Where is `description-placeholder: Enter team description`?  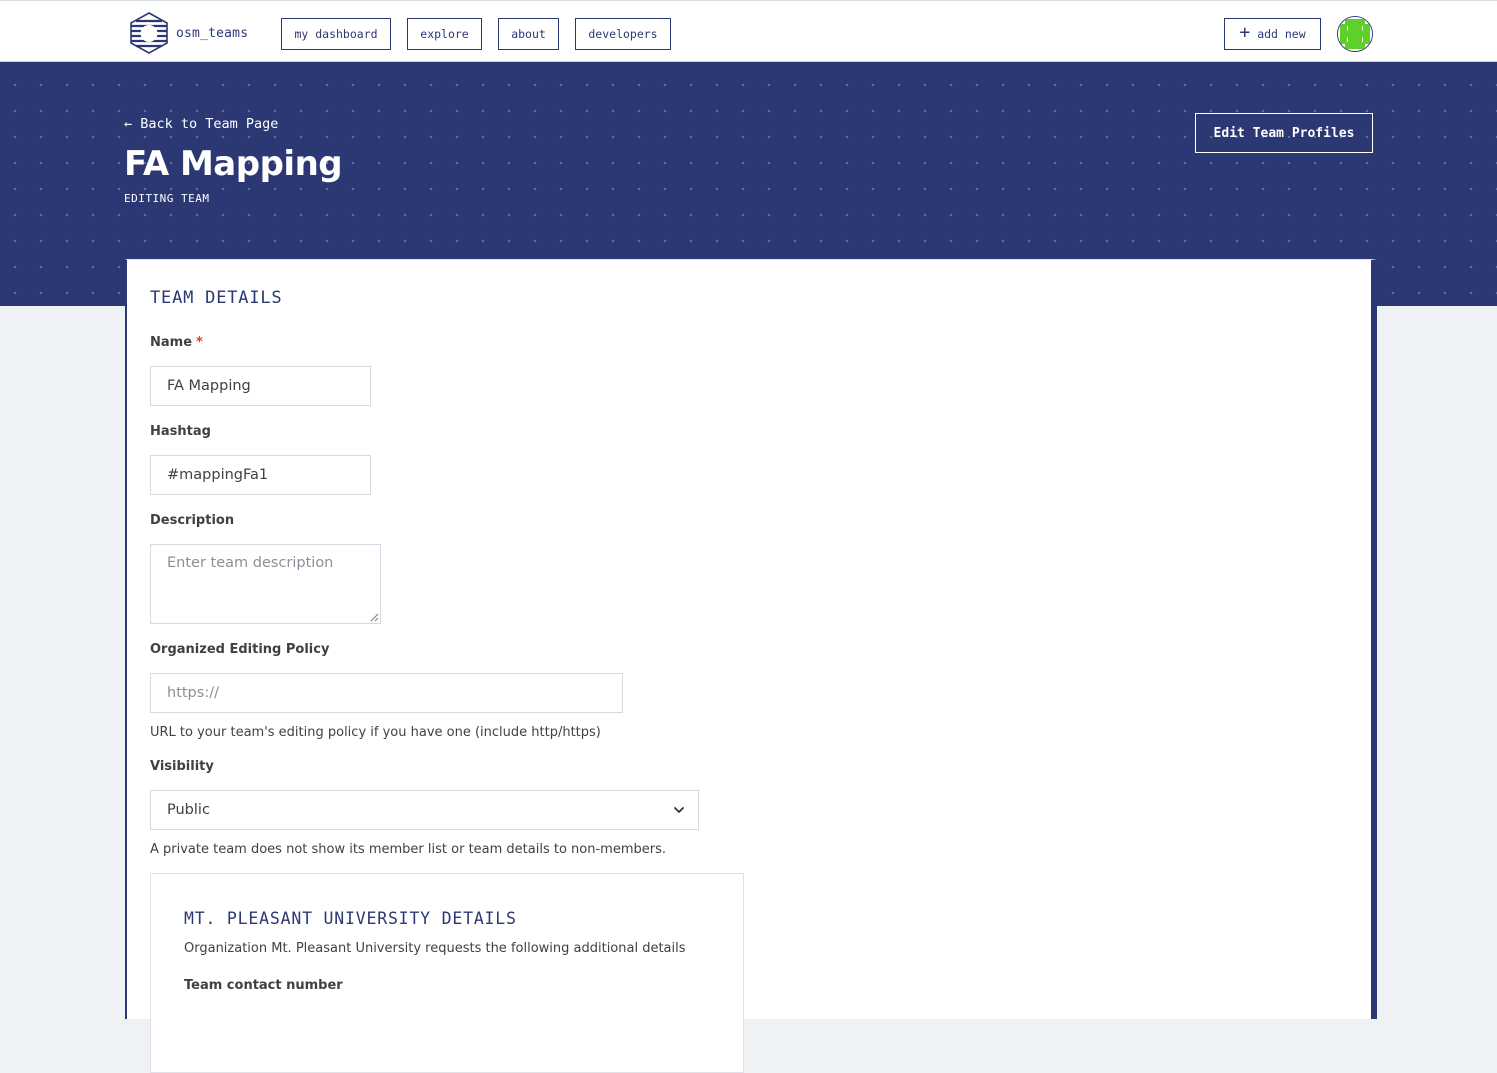 description-placeholder: Enter team description is located at coordinates (250, 563).